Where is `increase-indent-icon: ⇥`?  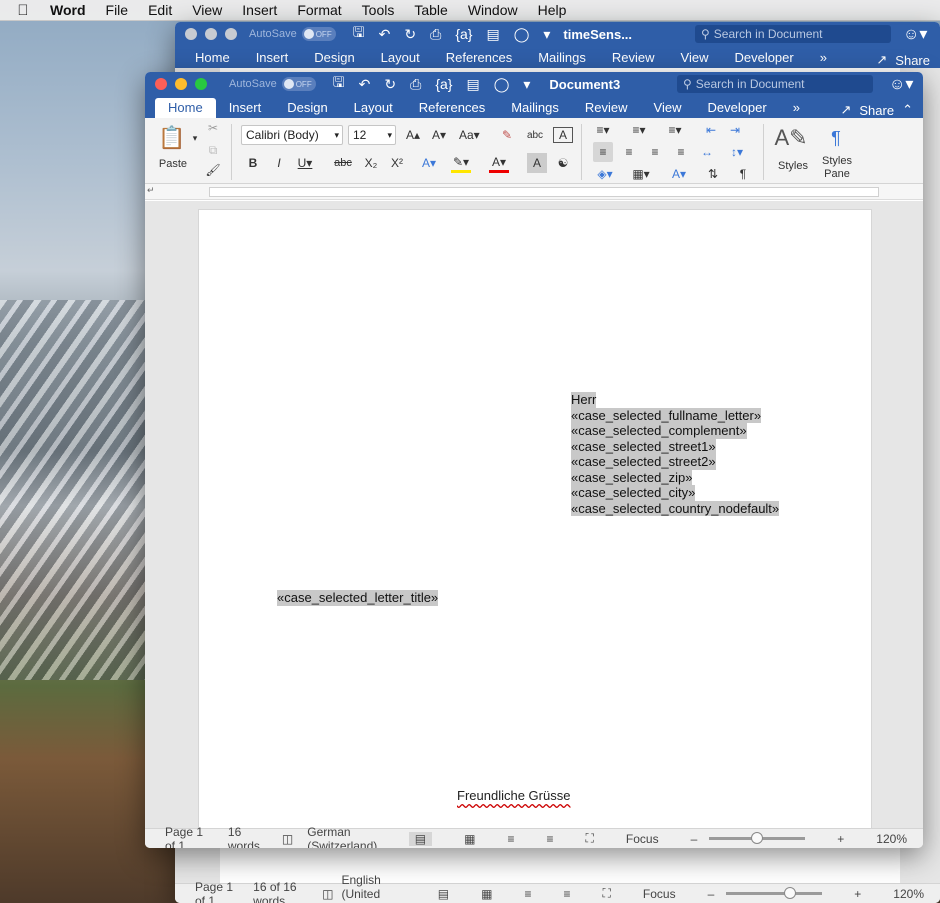
increase-indent-icon: ⇥ is located at coordinates (735, 130).